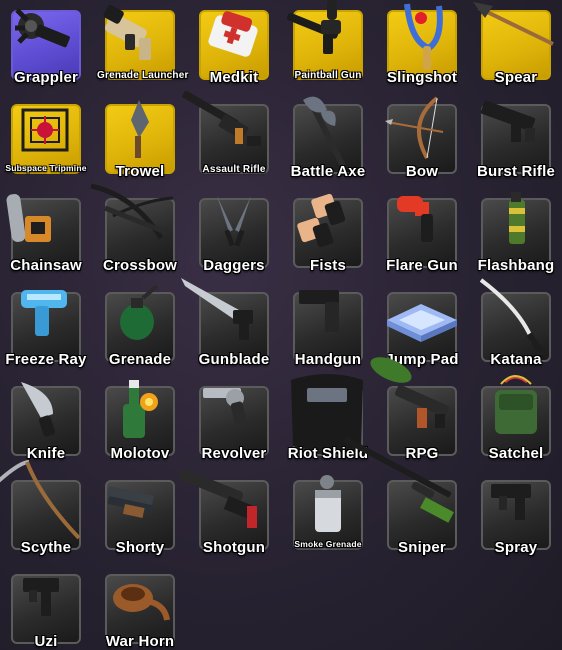 The image size is (562, 650). What do you see at coordinates (398, 480) in the screenshot?
I see `sniper-icon` at bounding box center [398, 480].